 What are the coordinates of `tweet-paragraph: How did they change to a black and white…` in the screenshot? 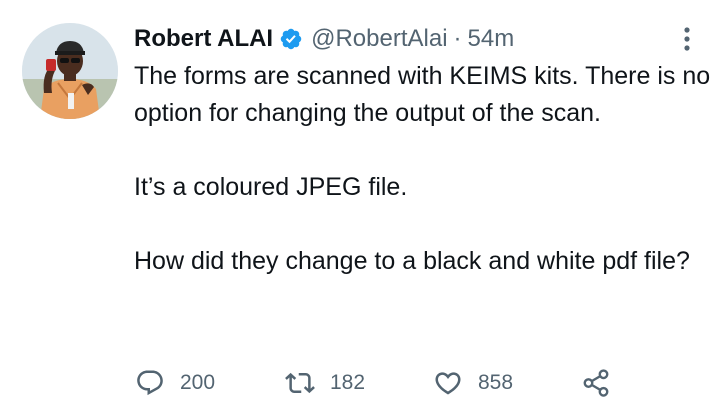 It's located at (412, 261).